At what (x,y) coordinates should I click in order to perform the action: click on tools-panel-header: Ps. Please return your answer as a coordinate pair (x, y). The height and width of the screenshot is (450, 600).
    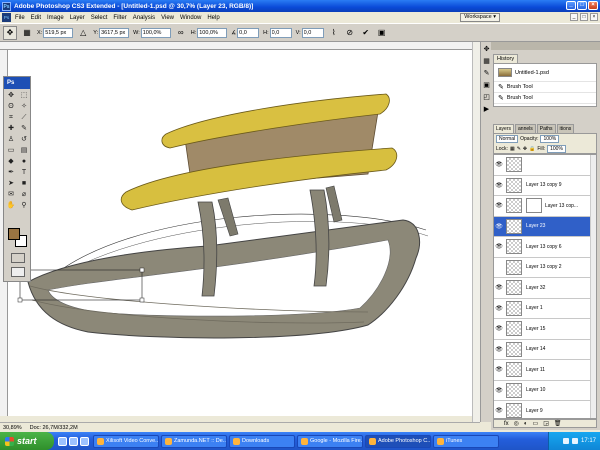
    Looking at the image, I should click on (17, 83).